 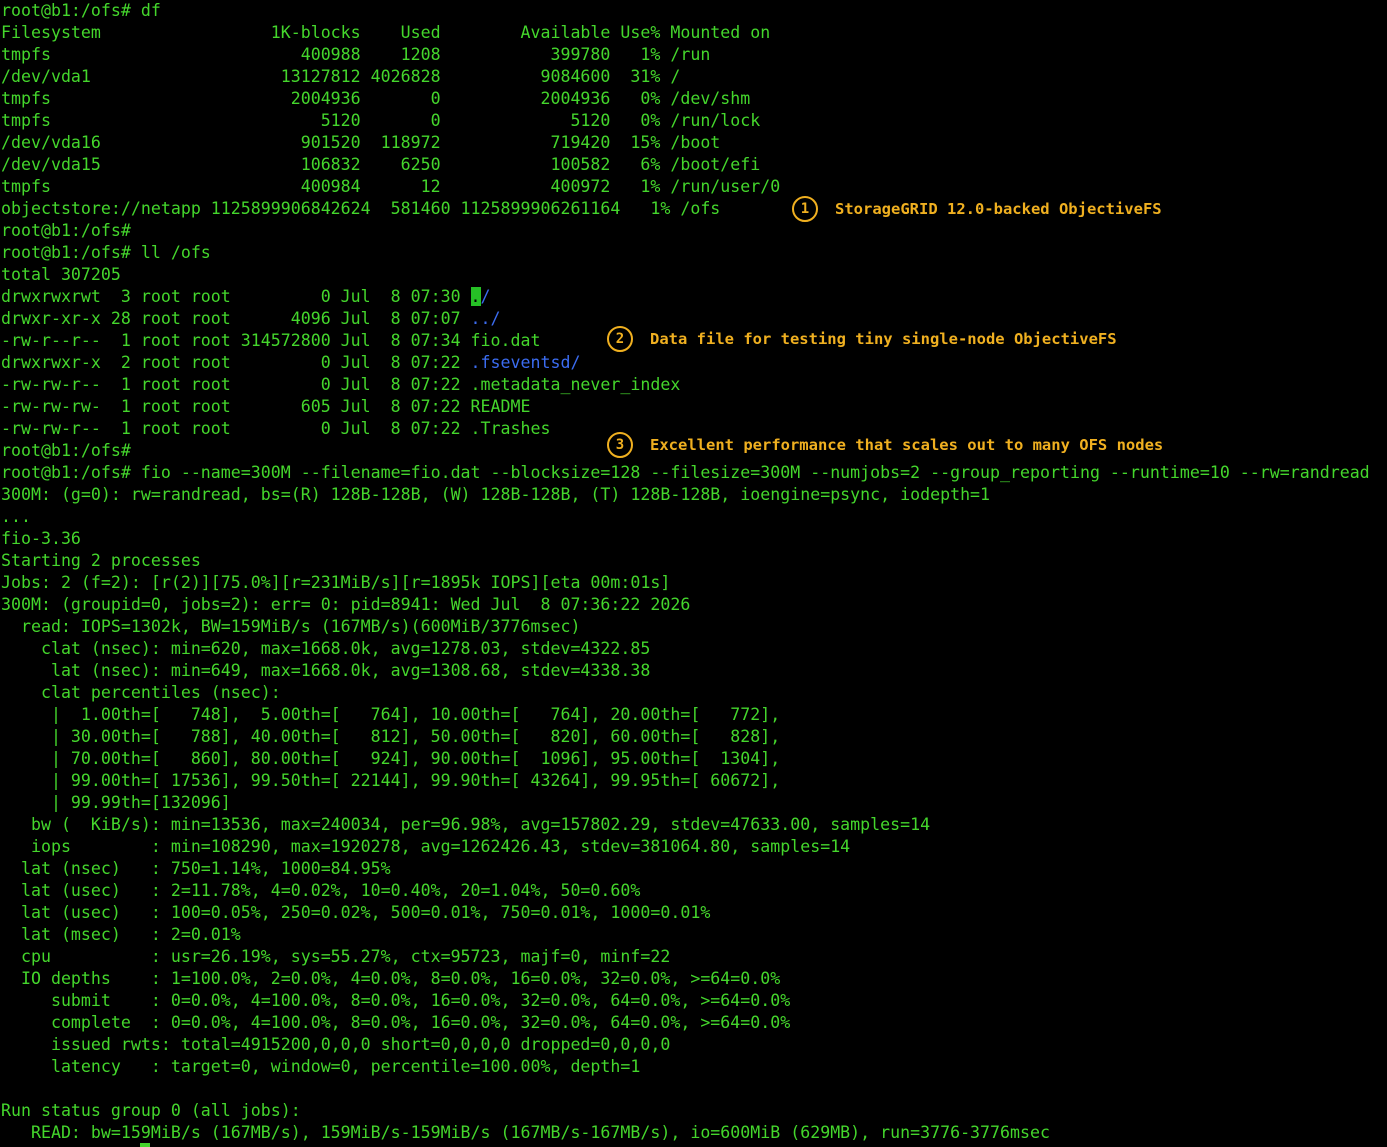 I want to click on terminal-line: Run status group 0 (all jobs):, so click(x=694, y=1111).